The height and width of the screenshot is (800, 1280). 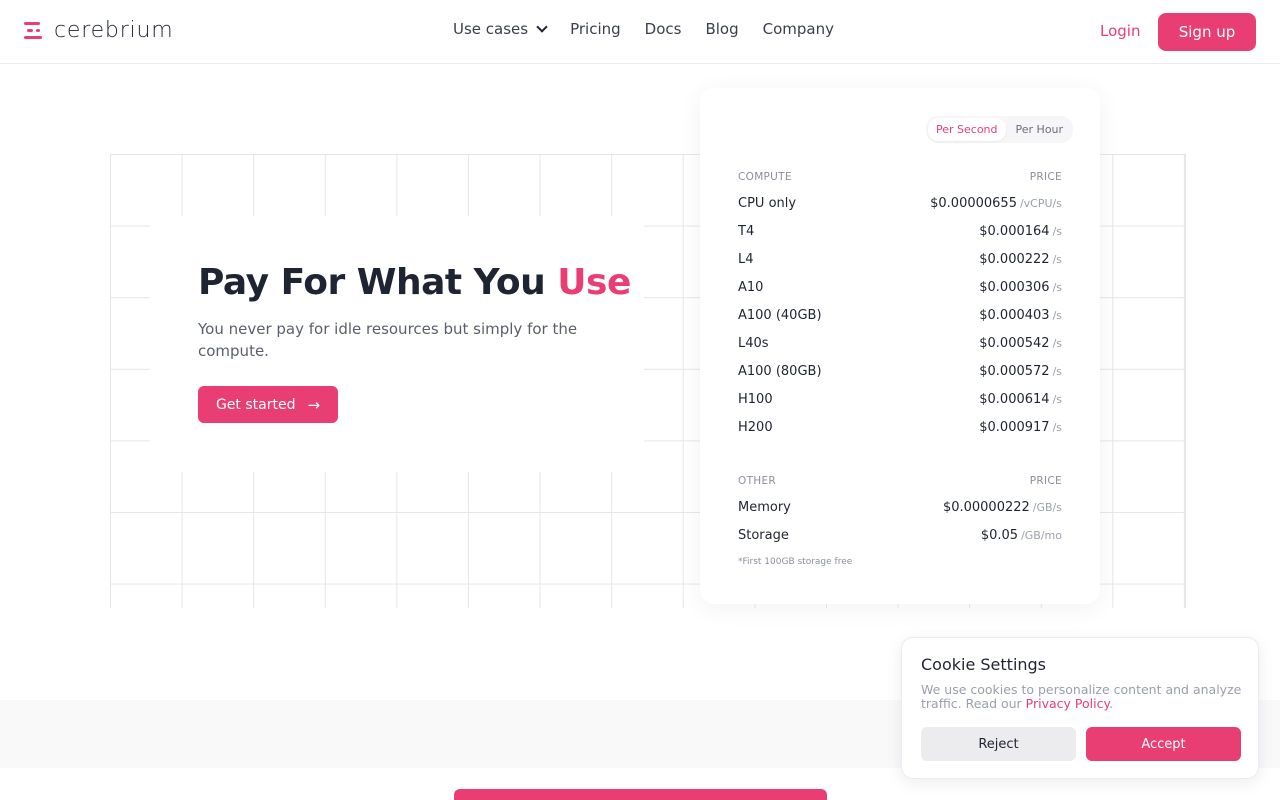 What do you see at coordinates (314, 404) in the screenshot?
I see `arrow-right-icon: →` at bounding box center [314, 404].